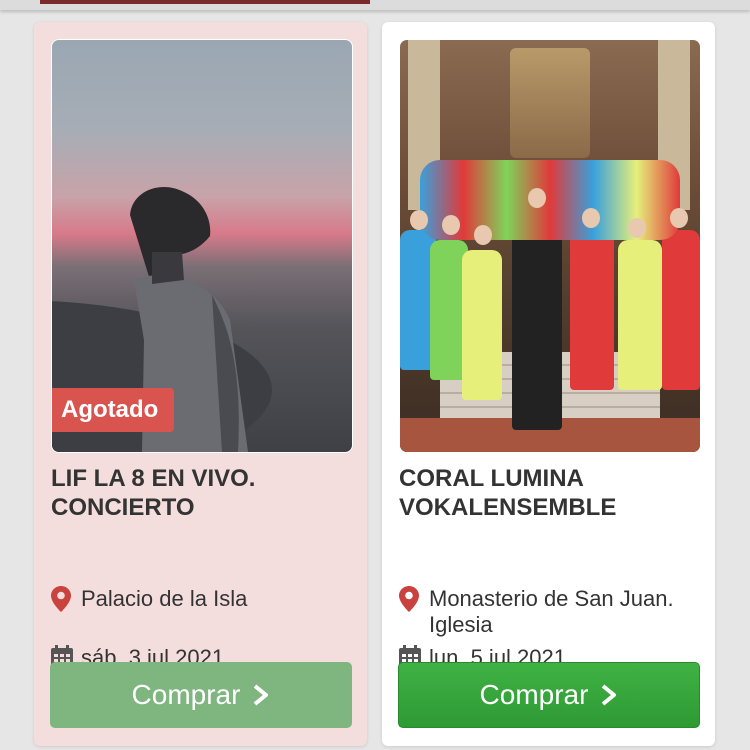 Image resolution: width=750 pixels, height=750 pixels. I want to click on event-title: LIF LA 8 EN VIVO. CONCIERTO, so click(201, 493).